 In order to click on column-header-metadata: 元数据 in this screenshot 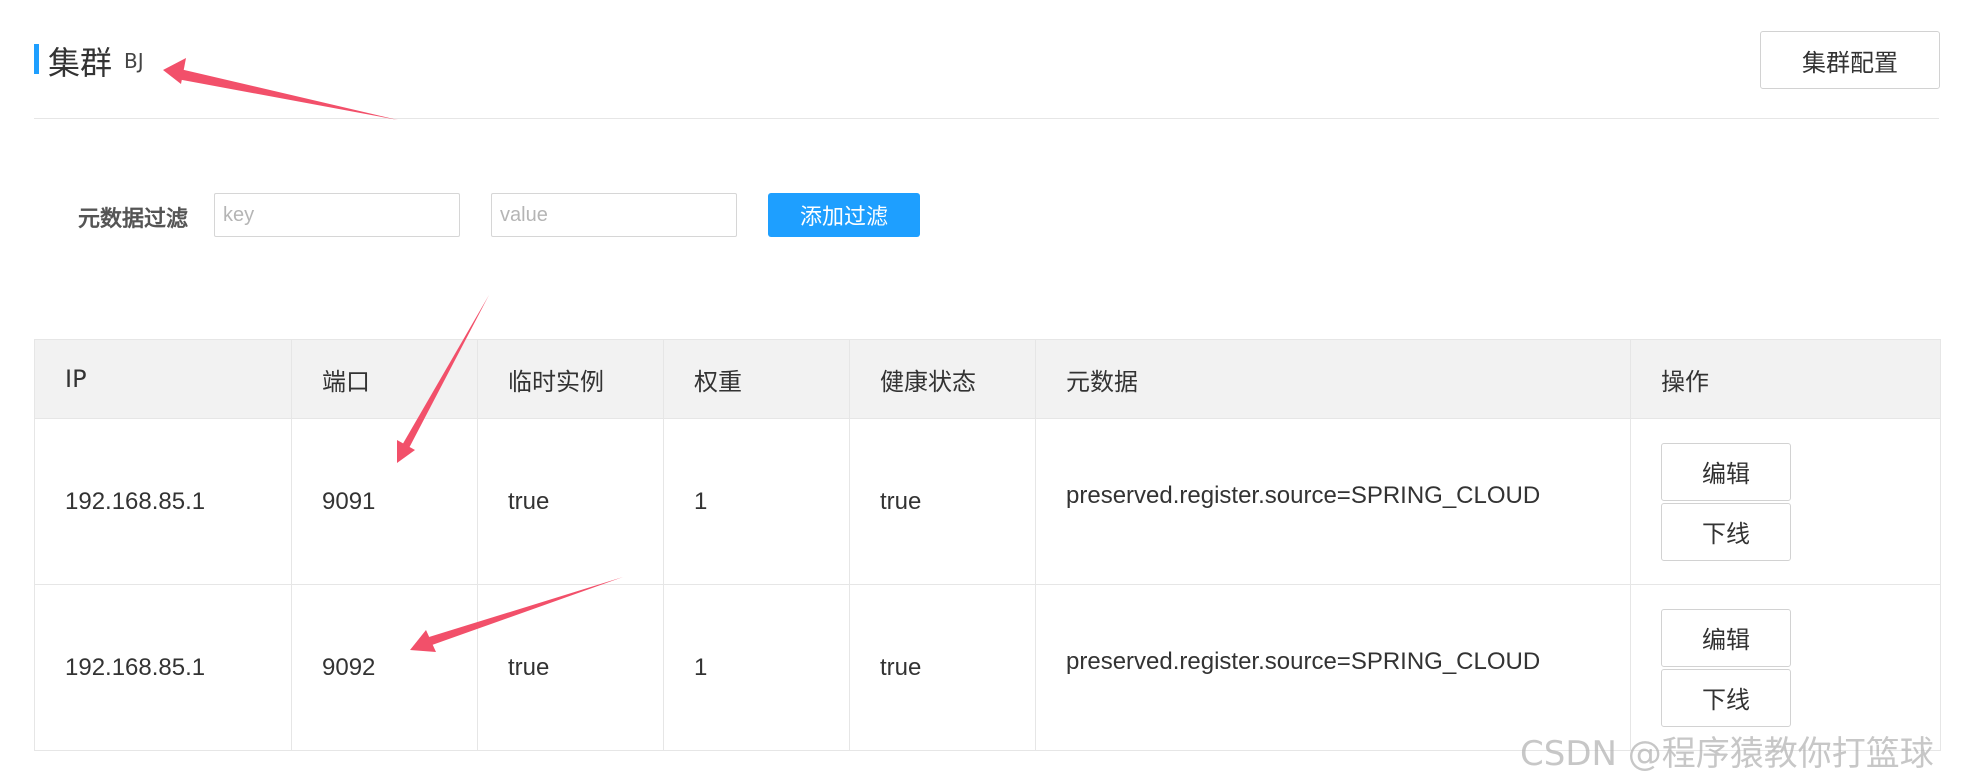, I will do `click(1333, 379)`.